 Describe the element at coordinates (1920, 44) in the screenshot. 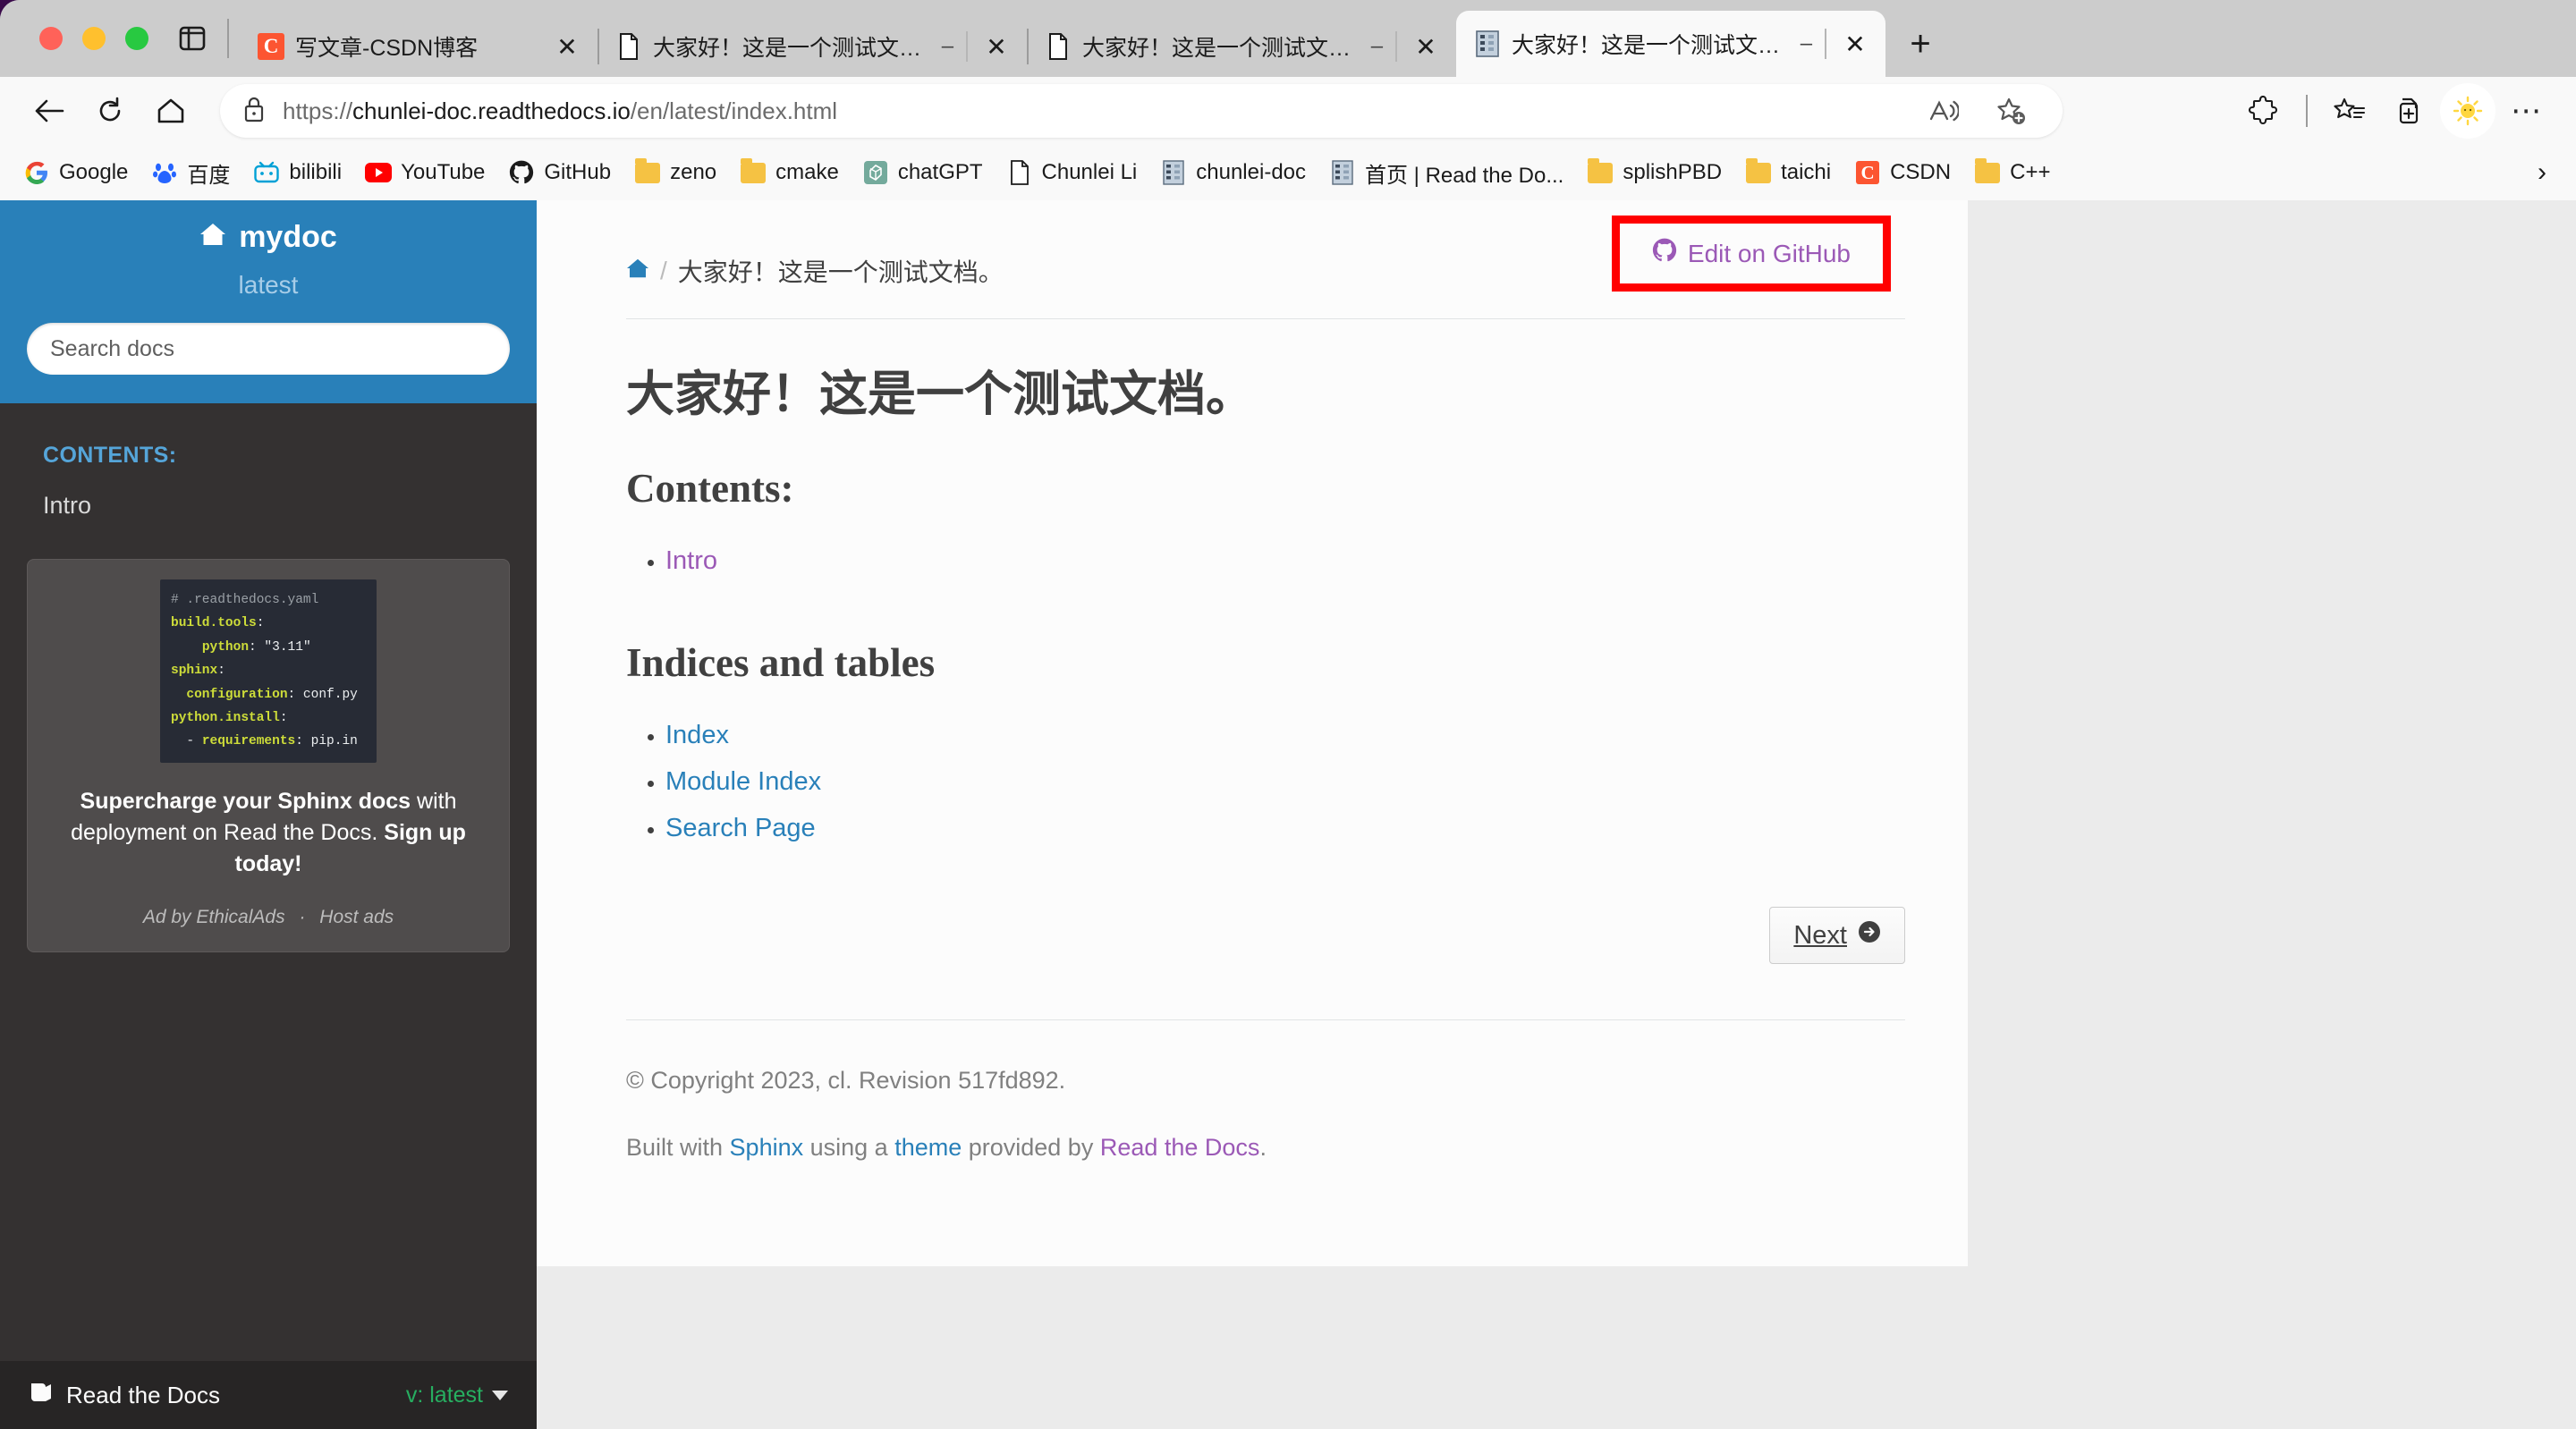

I see `new-tab-button: +` at that location.